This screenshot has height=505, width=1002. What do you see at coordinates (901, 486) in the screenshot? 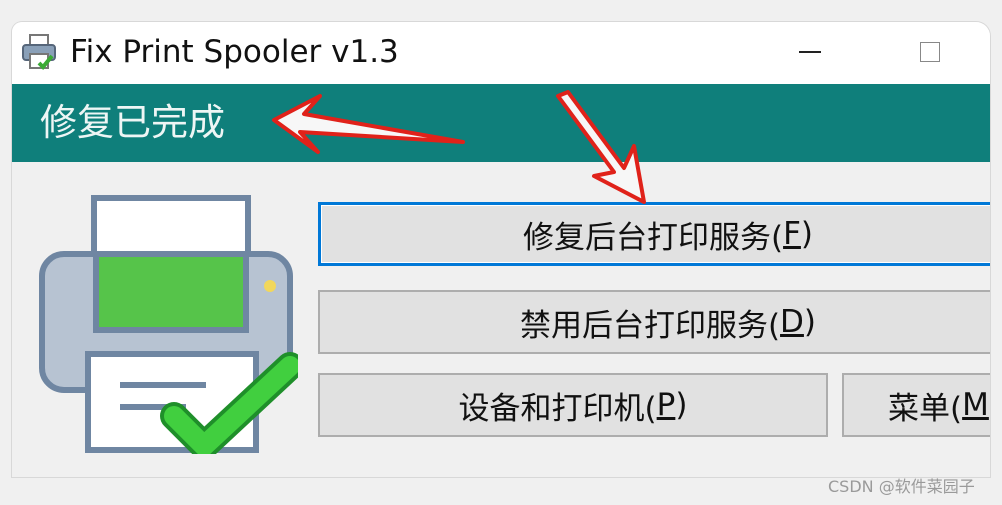
I see `watermark-text: CSDN @软件菜园子` at bounding box center [901, 486].